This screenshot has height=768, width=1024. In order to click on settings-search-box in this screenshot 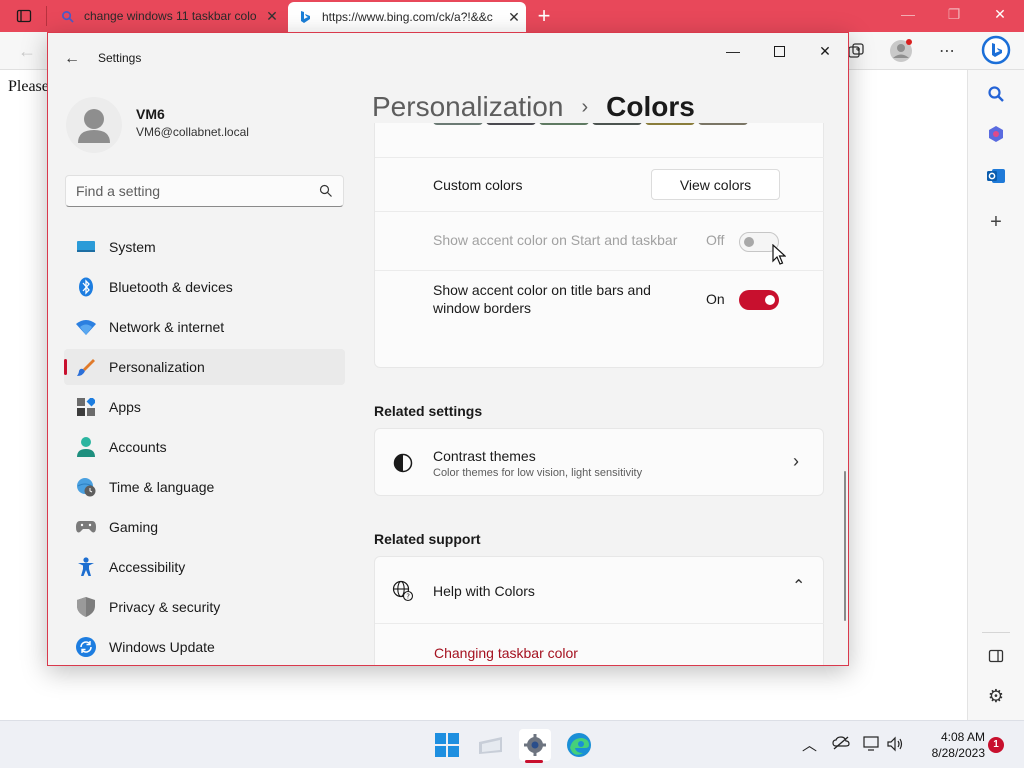, I will do `click(204, 191)`.